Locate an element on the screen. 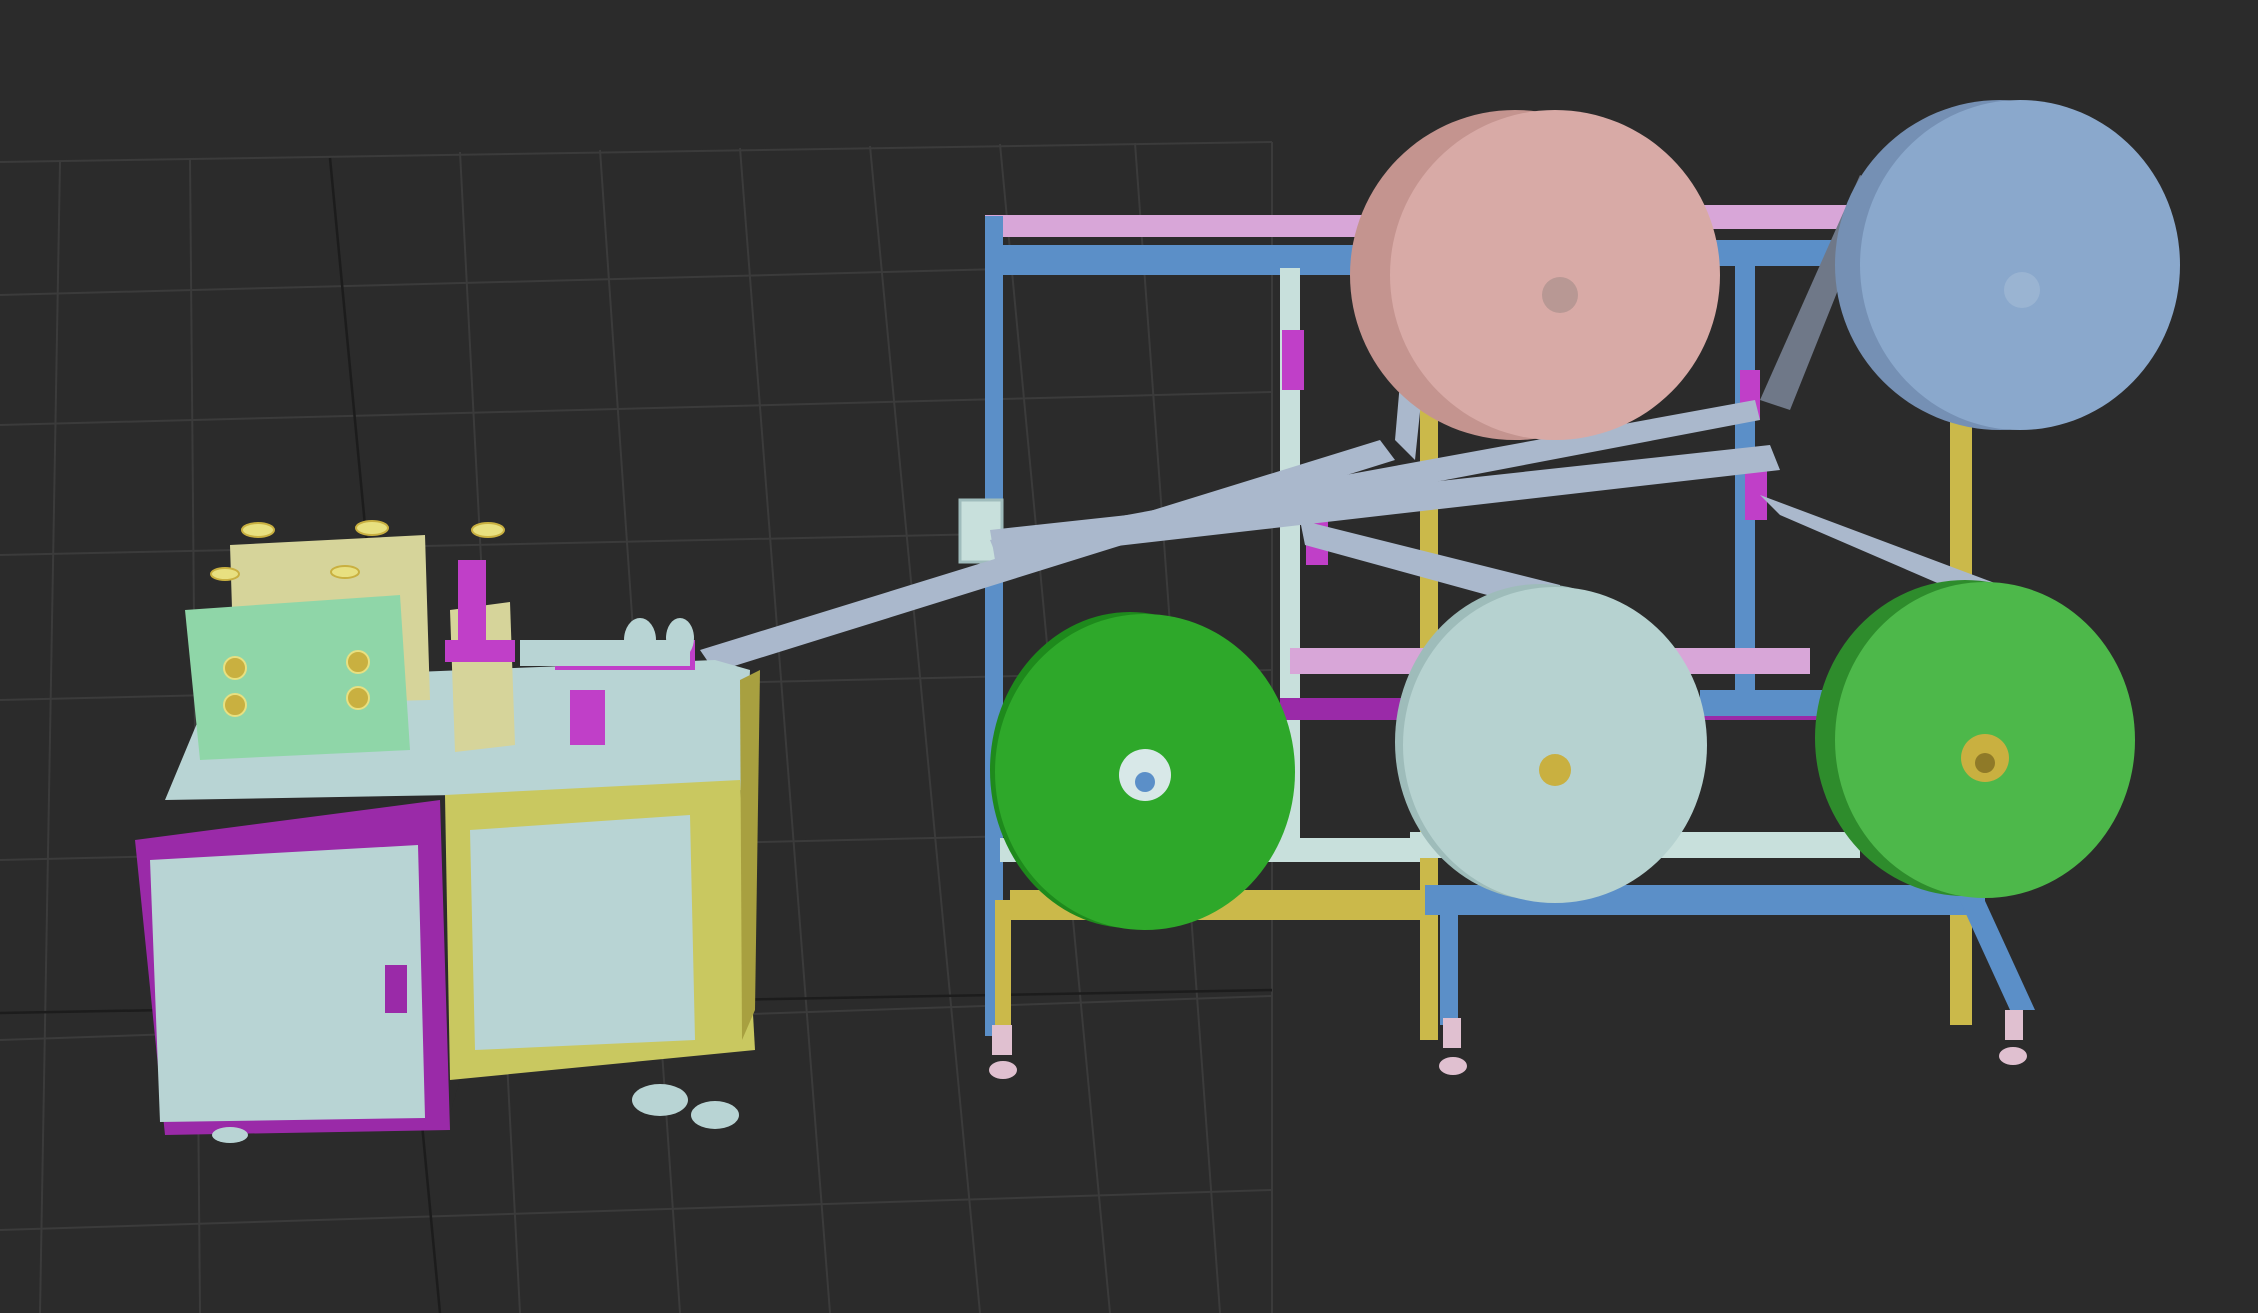  roll-top-pink is located at coordinates (1535, 275).